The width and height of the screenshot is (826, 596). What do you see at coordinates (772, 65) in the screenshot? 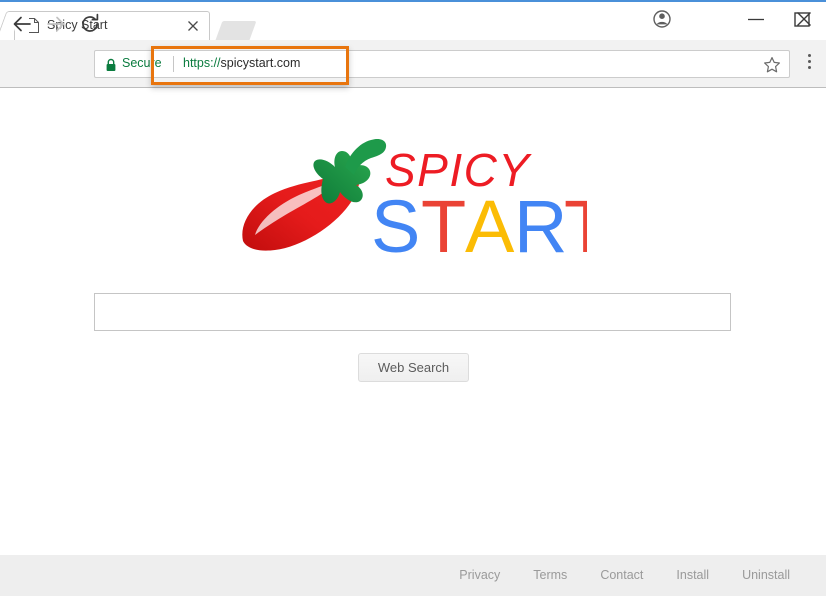
I see `star-icon` at bounding box center [772, 65].